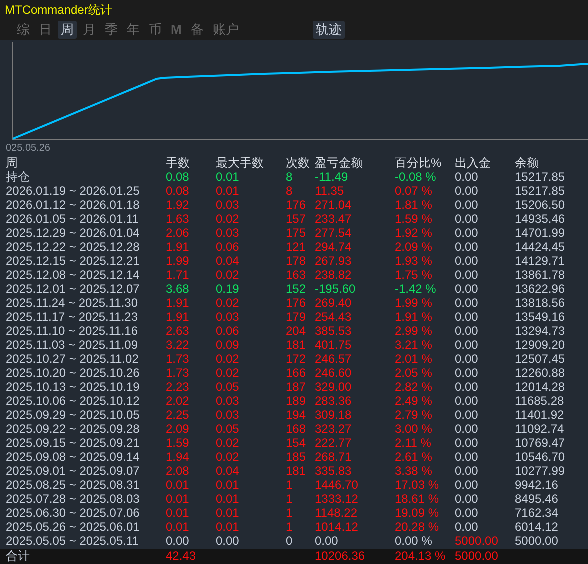 The image size is (588, 564). I want to click on table-cell-text: 277.54, so click(334, 233).